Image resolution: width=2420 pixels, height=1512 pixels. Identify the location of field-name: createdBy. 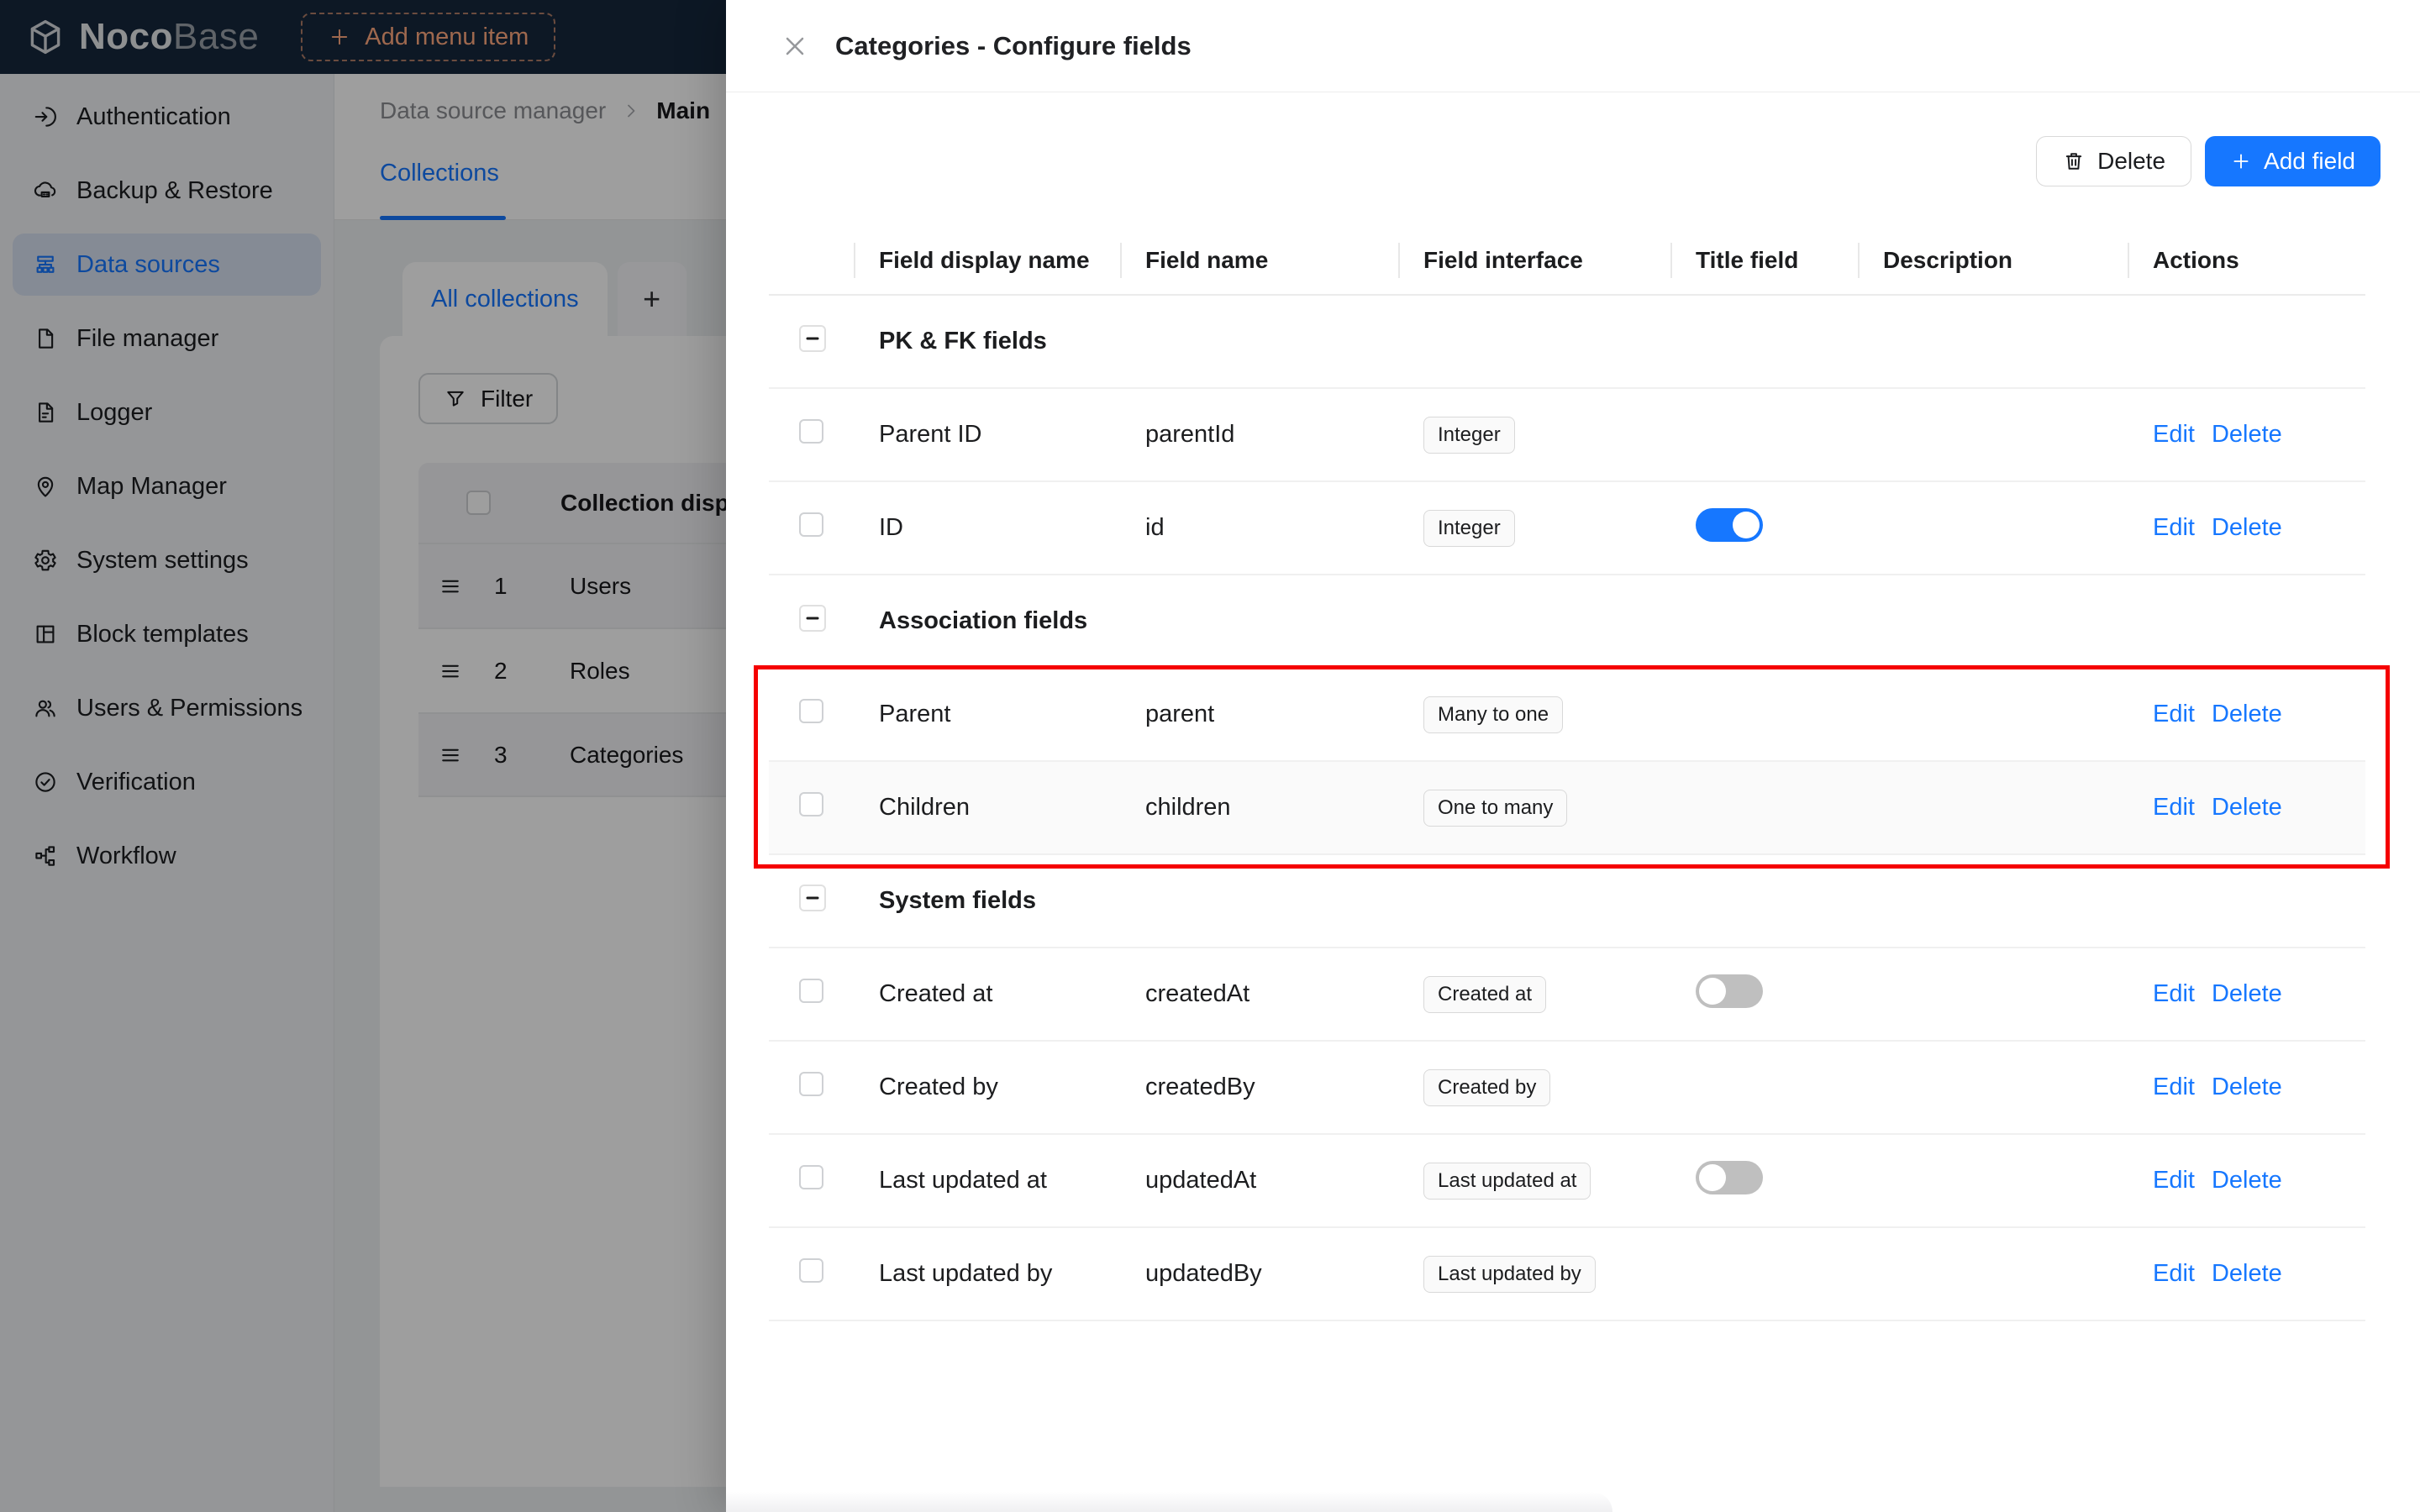
(1200, 1087).